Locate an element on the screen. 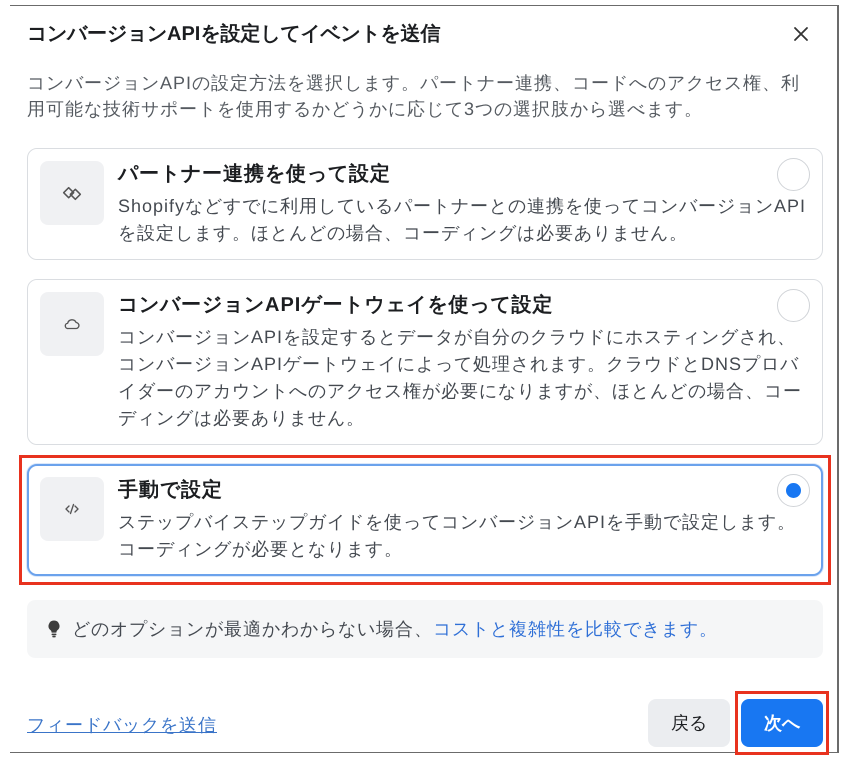  option-description: Shopifyなどすでに利用しているパートナーとの連携を使ってコンバージョンAPIを設定します。ほとんどの場合、コーディングは必要ありません。 is located at coordinates (463, 220).